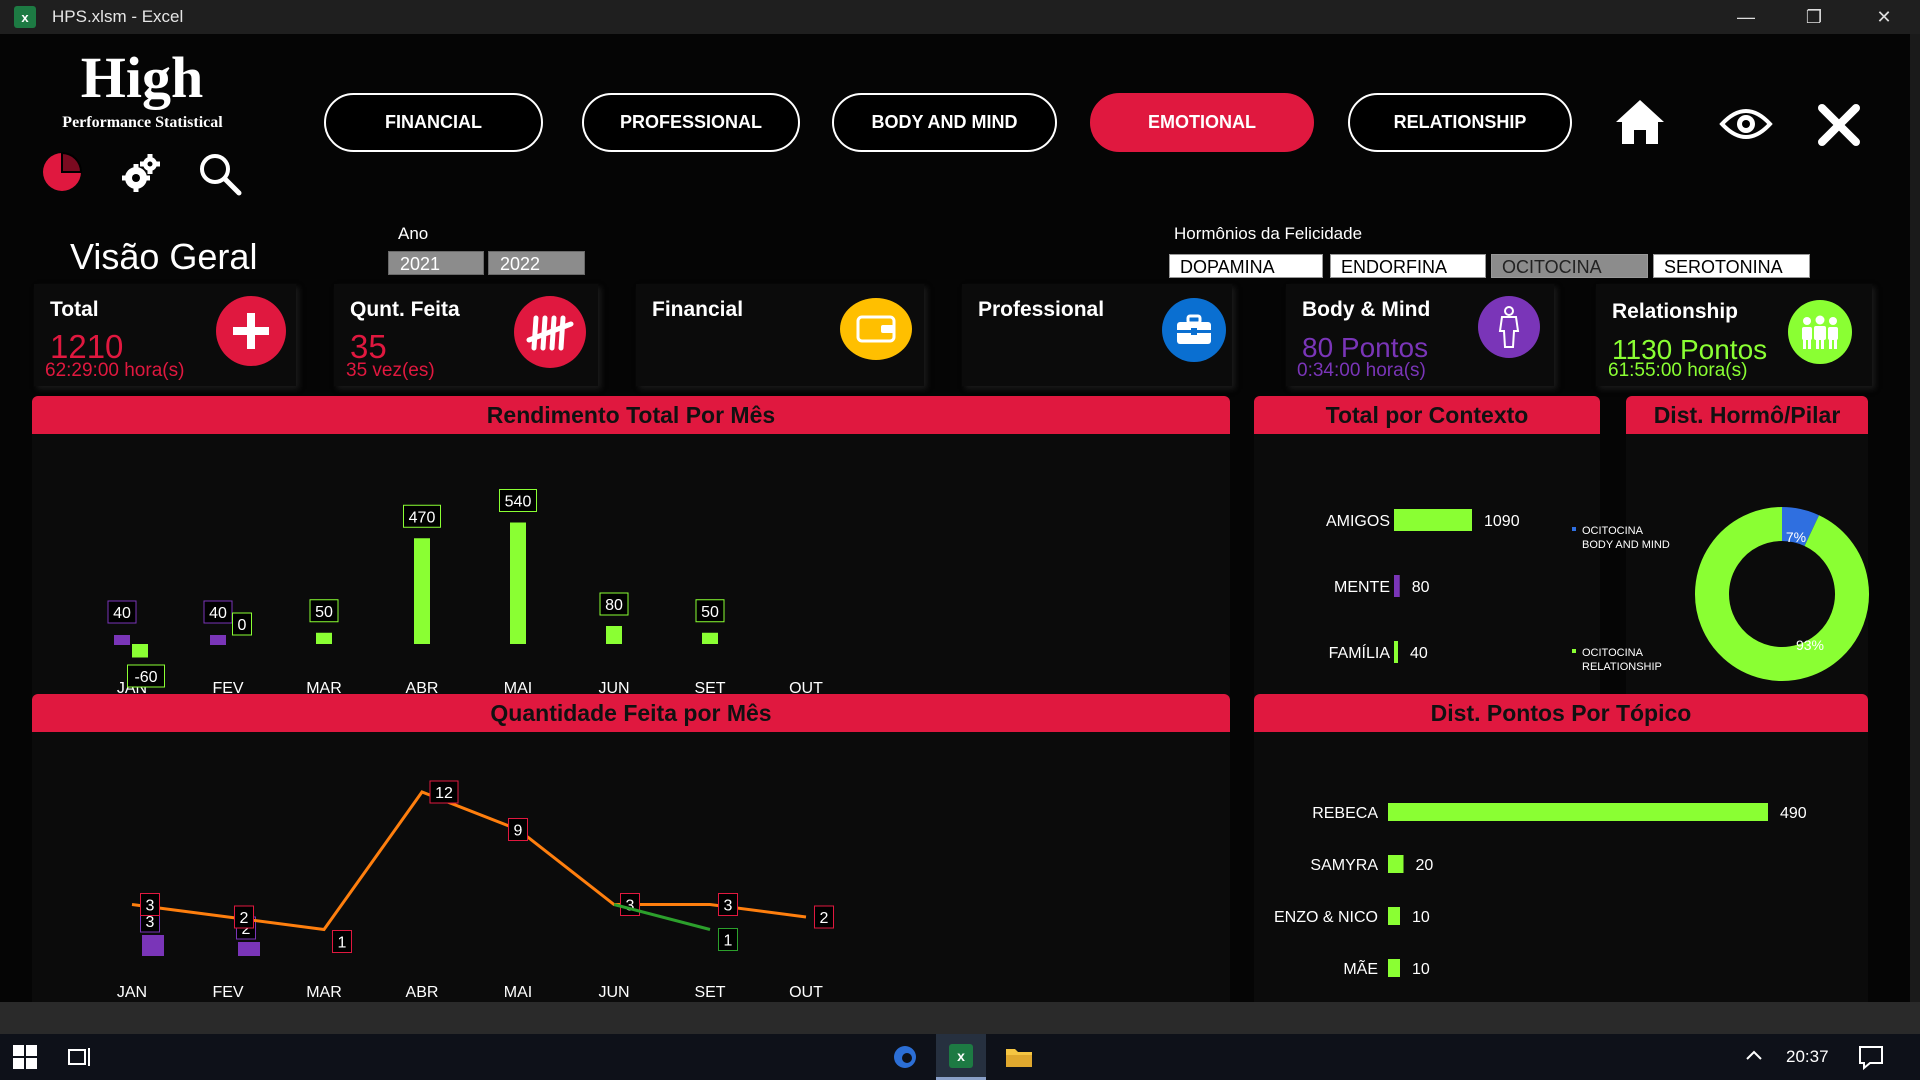  I want to click on qty-line-secondary, so click(662, 917).